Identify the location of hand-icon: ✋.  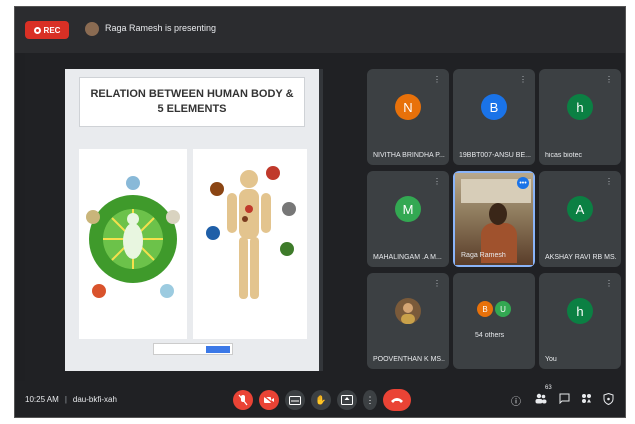
(321, 399).